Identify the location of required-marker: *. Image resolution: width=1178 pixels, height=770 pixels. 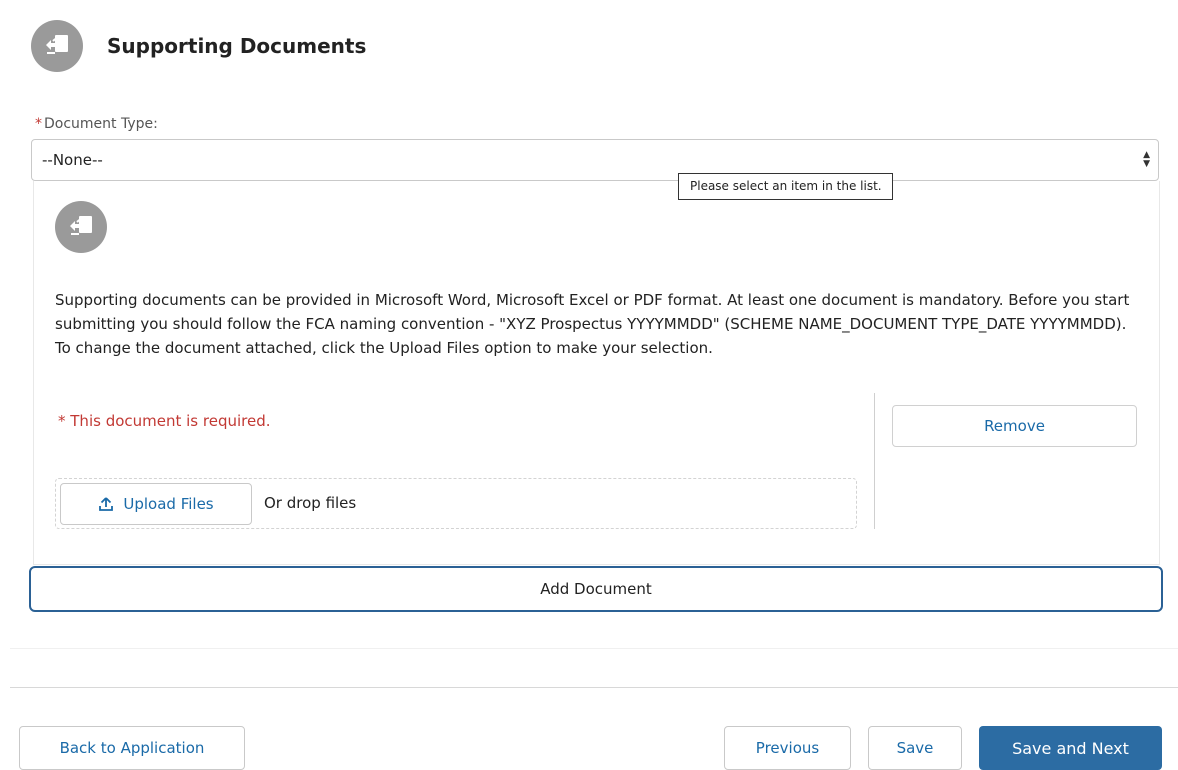
(38, 124).